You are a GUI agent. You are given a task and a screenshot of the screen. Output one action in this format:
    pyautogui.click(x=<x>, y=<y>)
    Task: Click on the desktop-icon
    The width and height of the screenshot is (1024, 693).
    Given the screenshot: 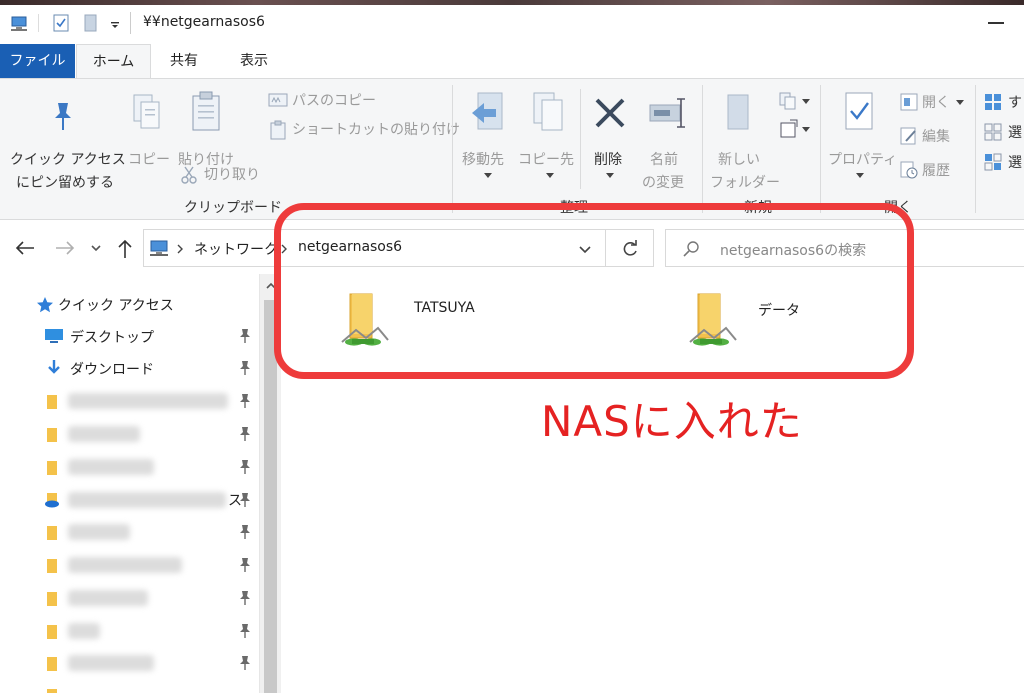 What is the action you would take?
    pyautogui.click(x=54, y=336)
    